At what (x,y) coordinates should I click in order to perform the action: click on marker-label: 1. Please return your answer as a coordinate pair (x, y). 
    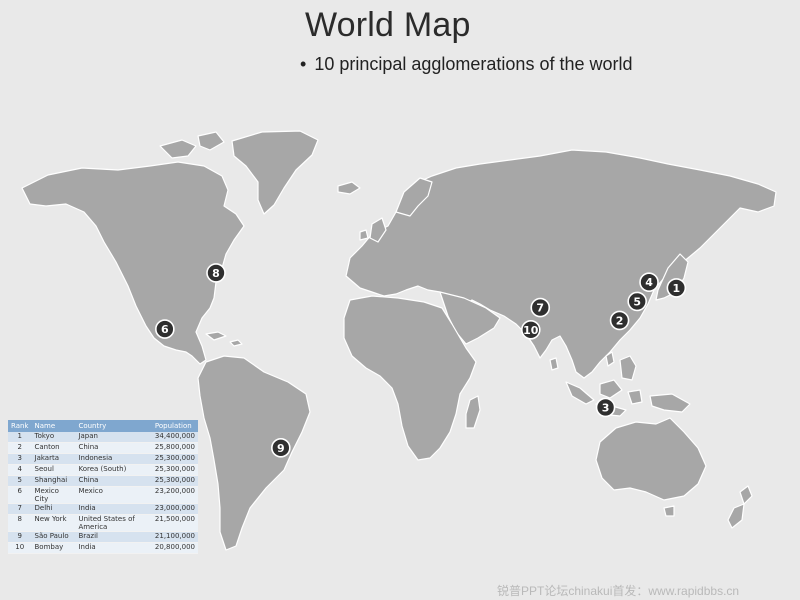
    Looking at the image, I should click on (677, 288).